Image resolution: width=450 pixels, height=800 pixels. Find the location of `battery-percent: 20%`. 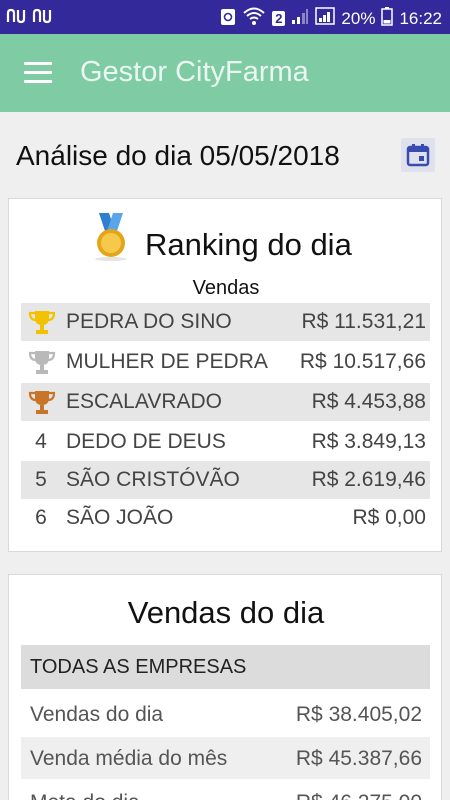

battery-percent: 20% is located at coordinates (358, 18).